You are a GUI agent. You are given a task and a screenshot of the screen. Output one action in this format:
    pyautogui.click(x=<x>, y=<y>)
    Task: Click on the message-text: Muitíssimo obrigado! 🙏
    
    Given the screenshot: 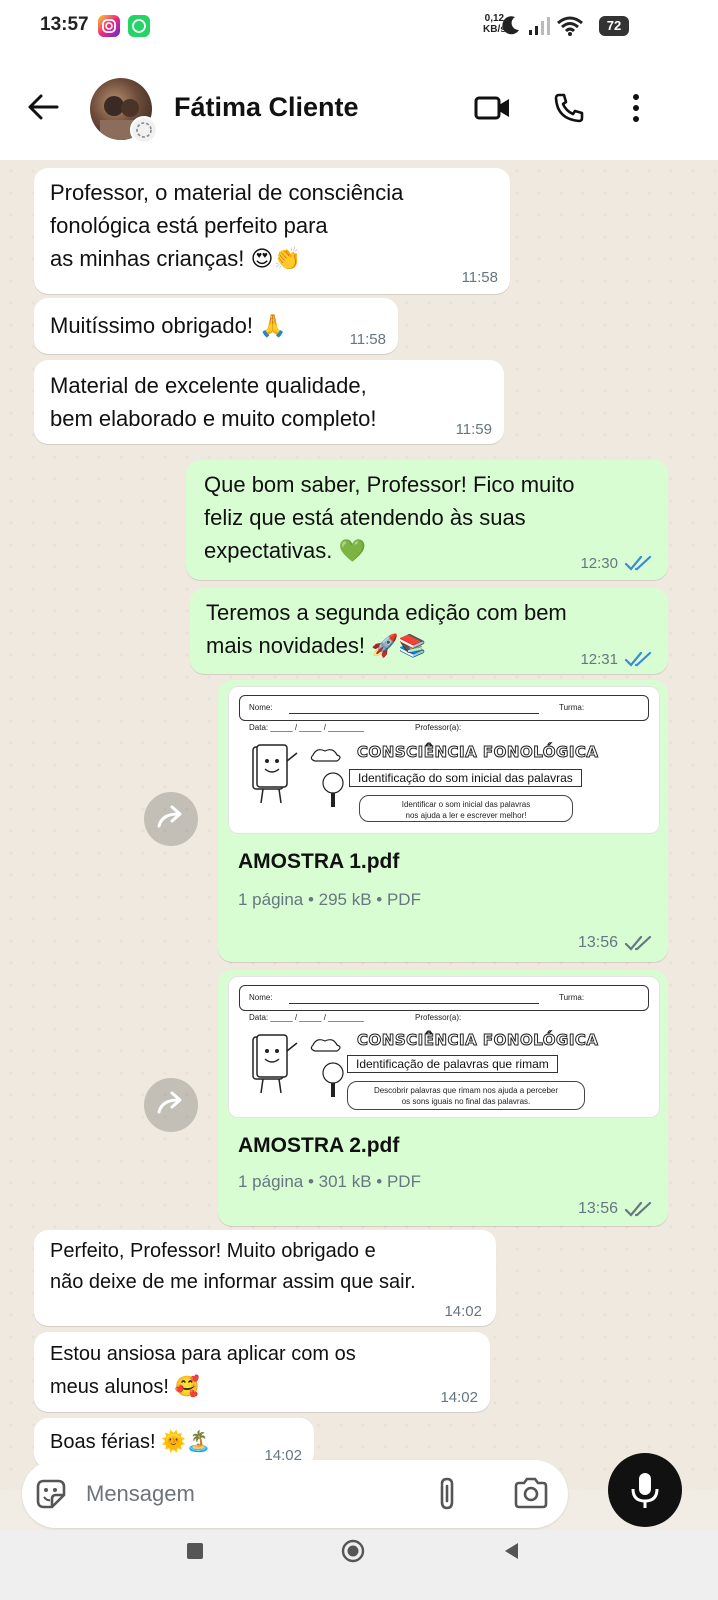 What is the action you would take?
    pyautogui.click(x=168, y=326)
    